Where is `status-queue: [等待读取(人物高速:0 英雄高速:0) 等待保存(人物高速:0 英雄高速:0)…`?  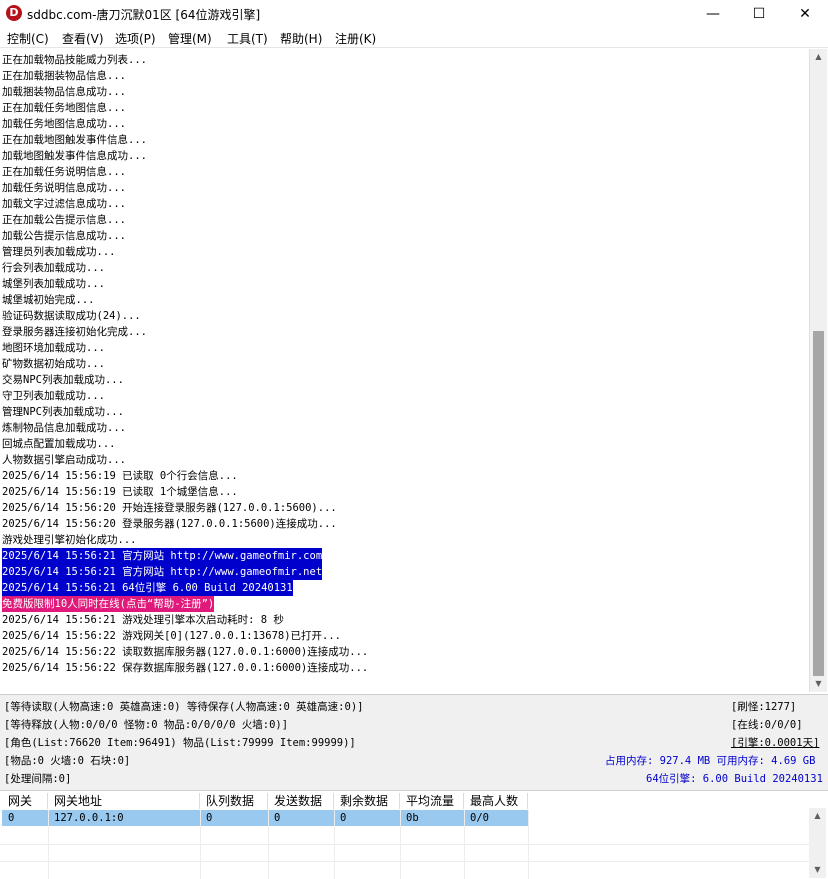
status-queue: [等待读取(人物高速:0 英雄高速:0) 等待保存(人物高速:0 英雄高速:0)… is located at coordinates (184, 707).